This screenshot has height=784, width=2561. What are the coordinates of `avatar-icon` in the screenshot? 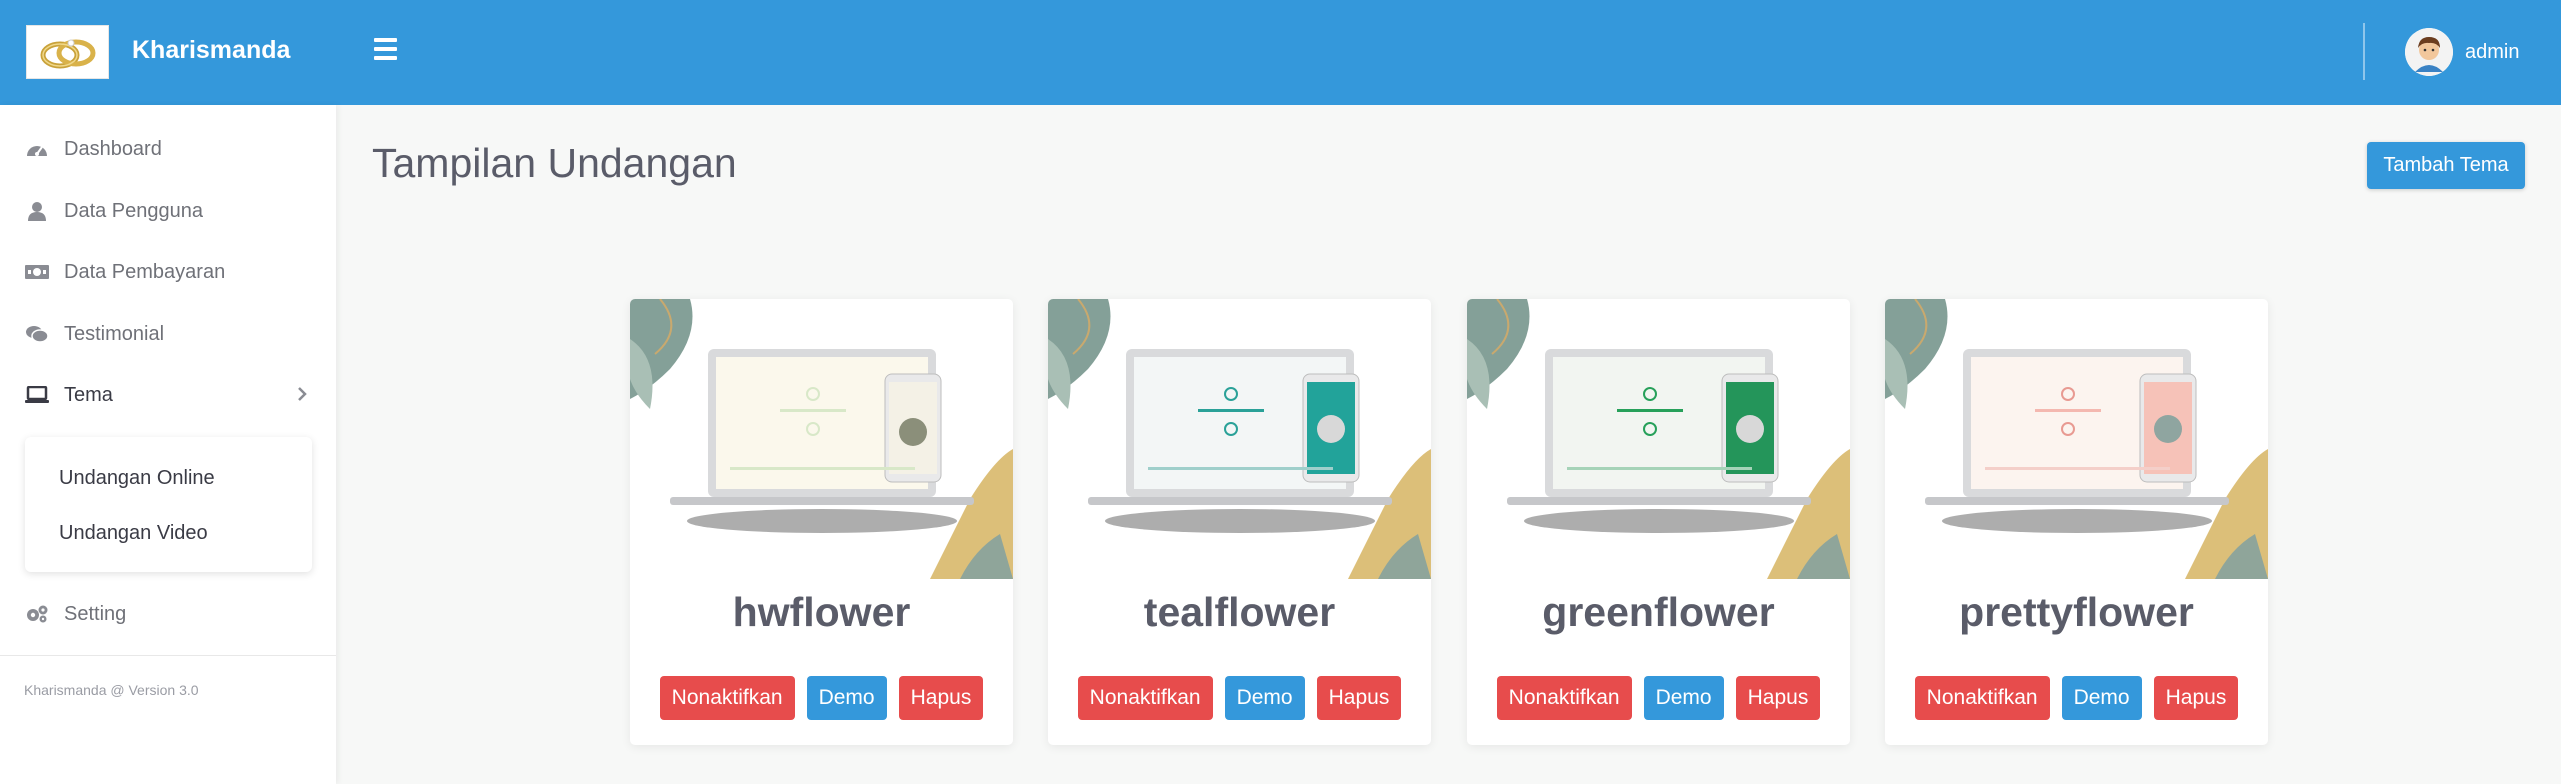 It's located at (2429, 52).